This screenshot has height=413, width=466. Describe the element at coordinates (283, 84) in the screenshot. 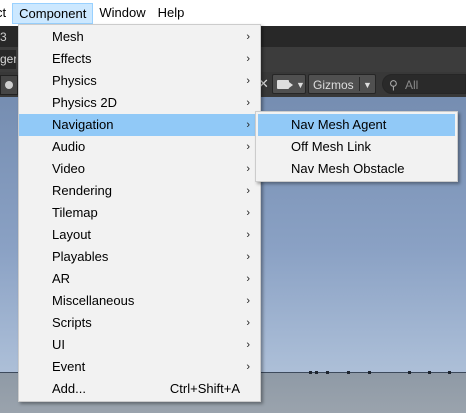

I see `camera-icon` at that location.